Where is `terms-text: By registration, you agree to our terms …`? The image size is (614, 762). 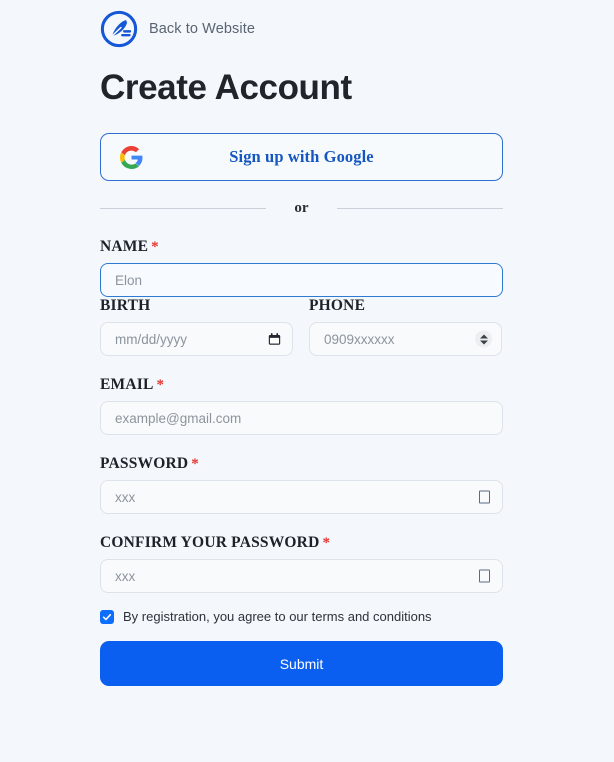
terms-text: By registration, you agree to our terms … is located at coordinates (277, 616).